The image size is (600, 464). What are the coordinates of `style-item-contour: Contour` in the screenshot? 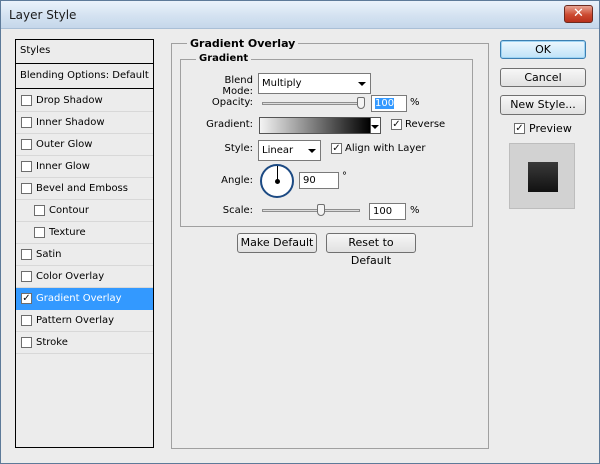 It's located at (84, 211).